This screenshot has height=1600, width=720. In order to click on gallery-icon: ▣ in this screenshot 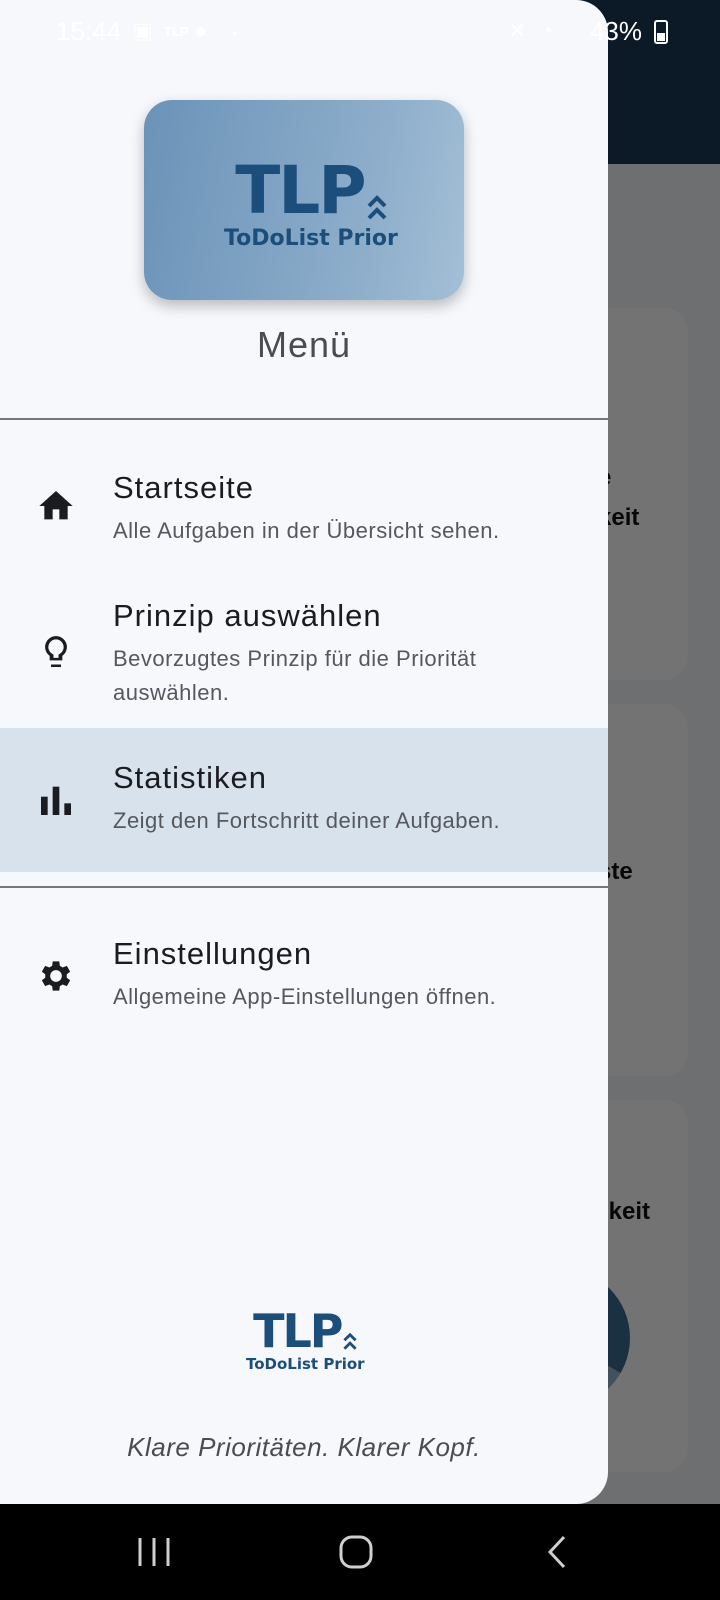, I will do `click(142, 30)`.